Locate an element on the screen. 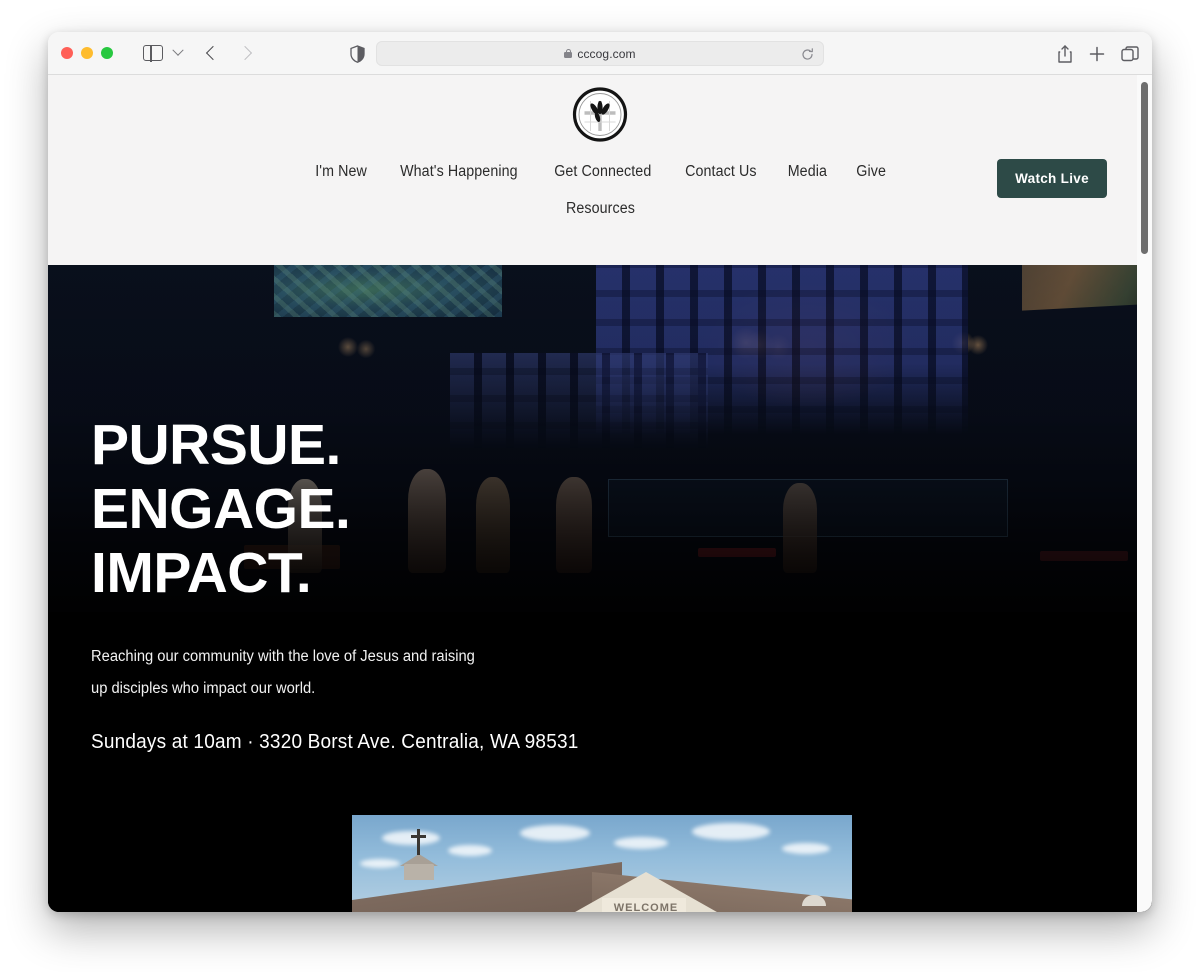 The height and width of the screenshot is (972, 1200). address-bar-content: cccog.com is located at coordinates (600, 53).